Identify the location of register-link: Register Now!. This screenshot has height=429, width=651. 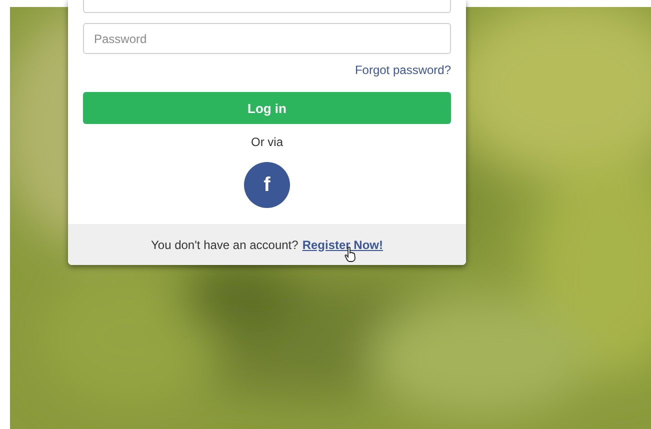
(342, 245).